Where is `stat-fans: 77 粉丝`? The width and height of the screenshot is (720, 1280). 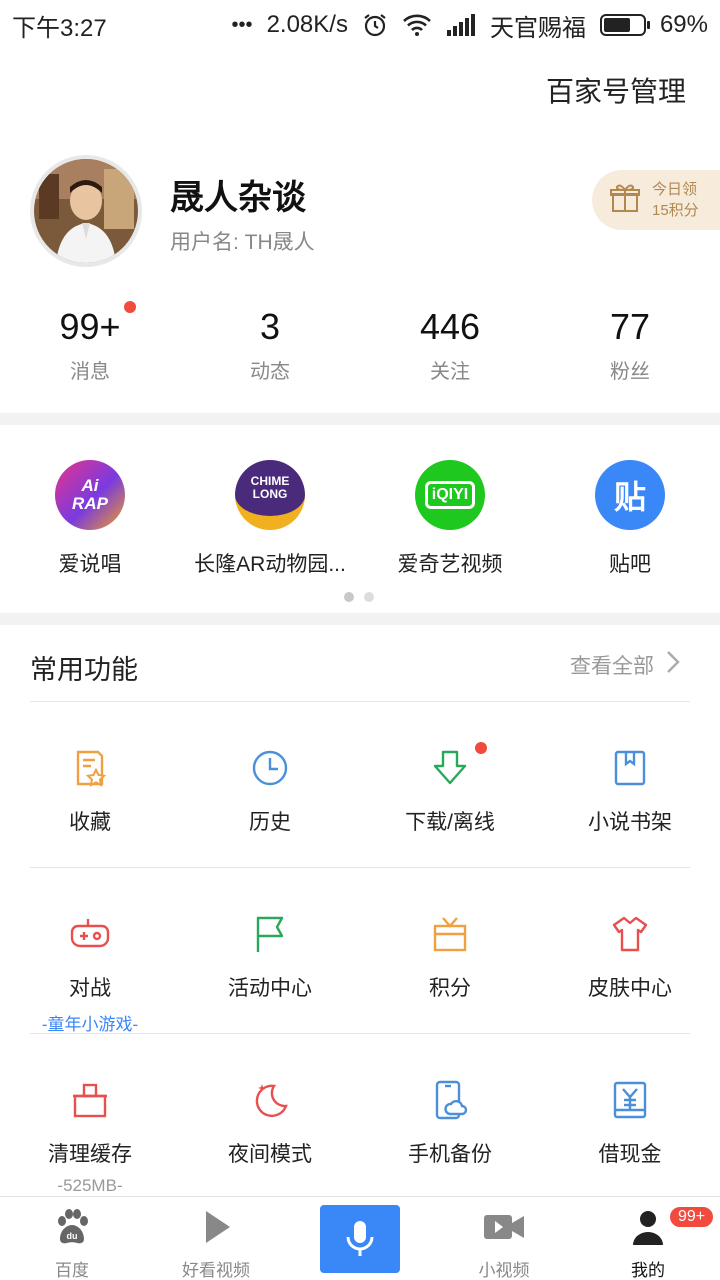
stat-fans: 77 粉丝 is located at coordinates (630, 344).